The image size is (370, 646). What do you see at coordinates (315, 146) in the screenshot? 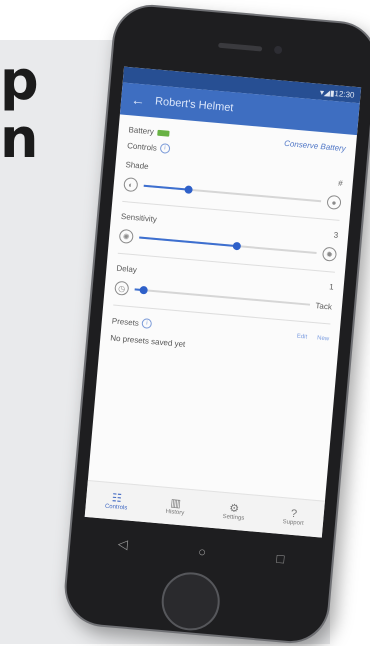
I see `conserve-battery-link: Conserve Battery` at bounding box center [315, 146].